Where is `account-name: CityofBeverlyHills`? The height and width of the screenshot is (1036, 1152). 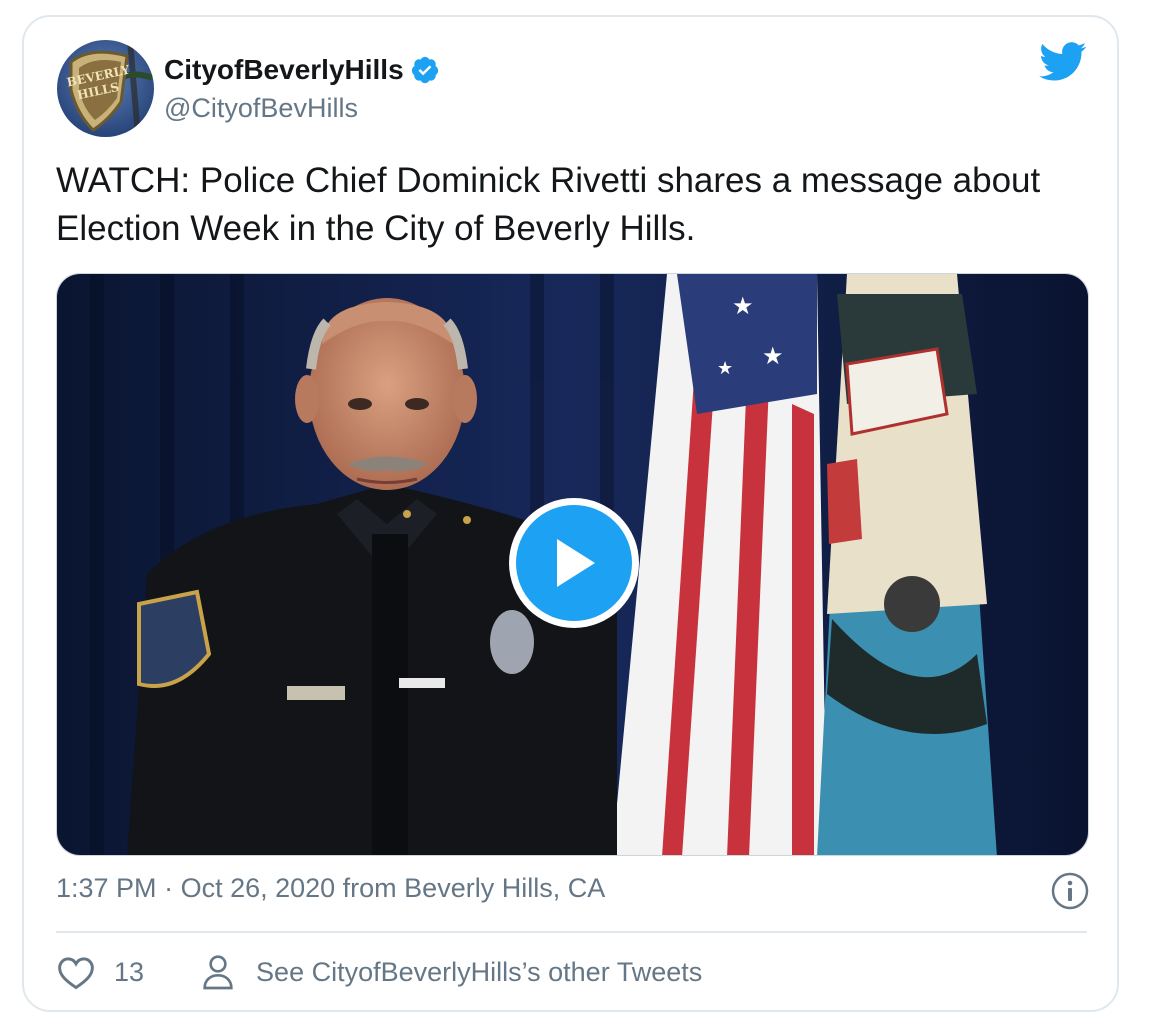
account-name: CityofBeverlyHills is located at coordinates (302, 70).